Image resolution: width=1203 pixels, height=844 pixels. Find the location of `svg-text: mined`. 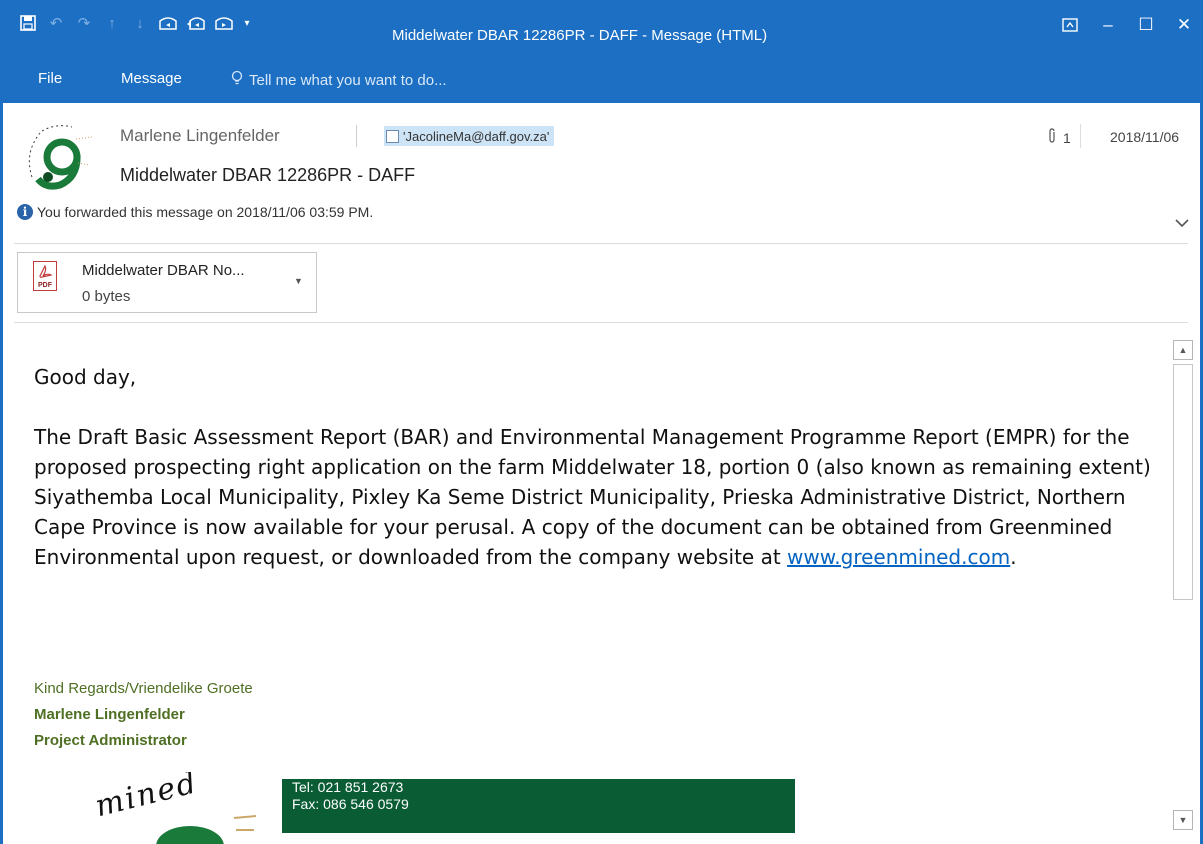

svg-text: mined is located at coordinates (147, 798).